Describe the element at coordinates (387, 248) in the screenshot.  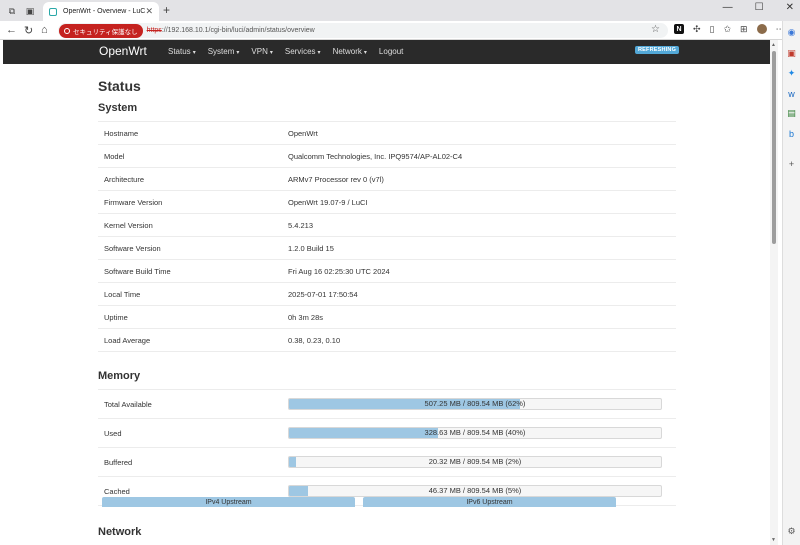
I see `table-row: Software Version 1.2.0 Build 15` at that location.